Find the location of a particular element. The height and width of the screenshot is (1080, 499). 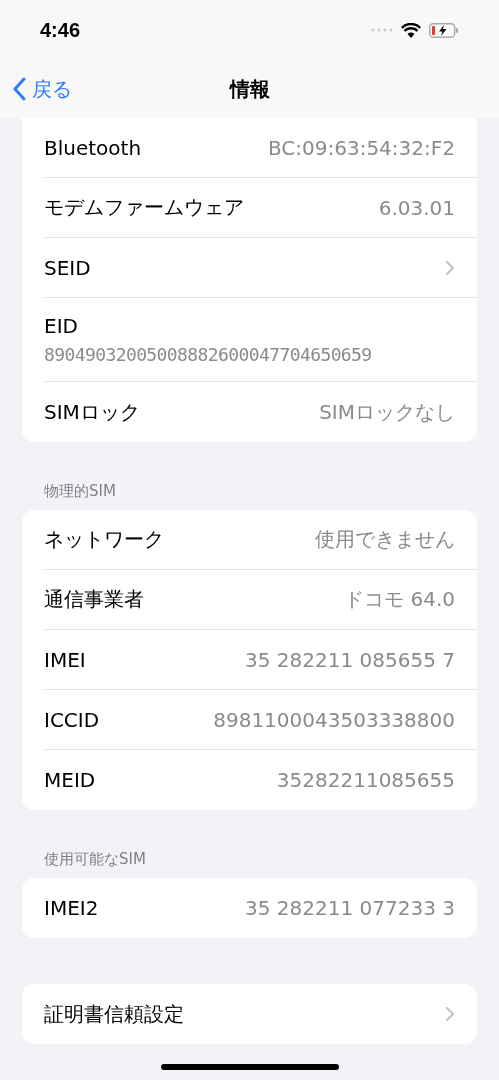

row-value: ドコモ 64.0 is located at coordinates (399, 599).